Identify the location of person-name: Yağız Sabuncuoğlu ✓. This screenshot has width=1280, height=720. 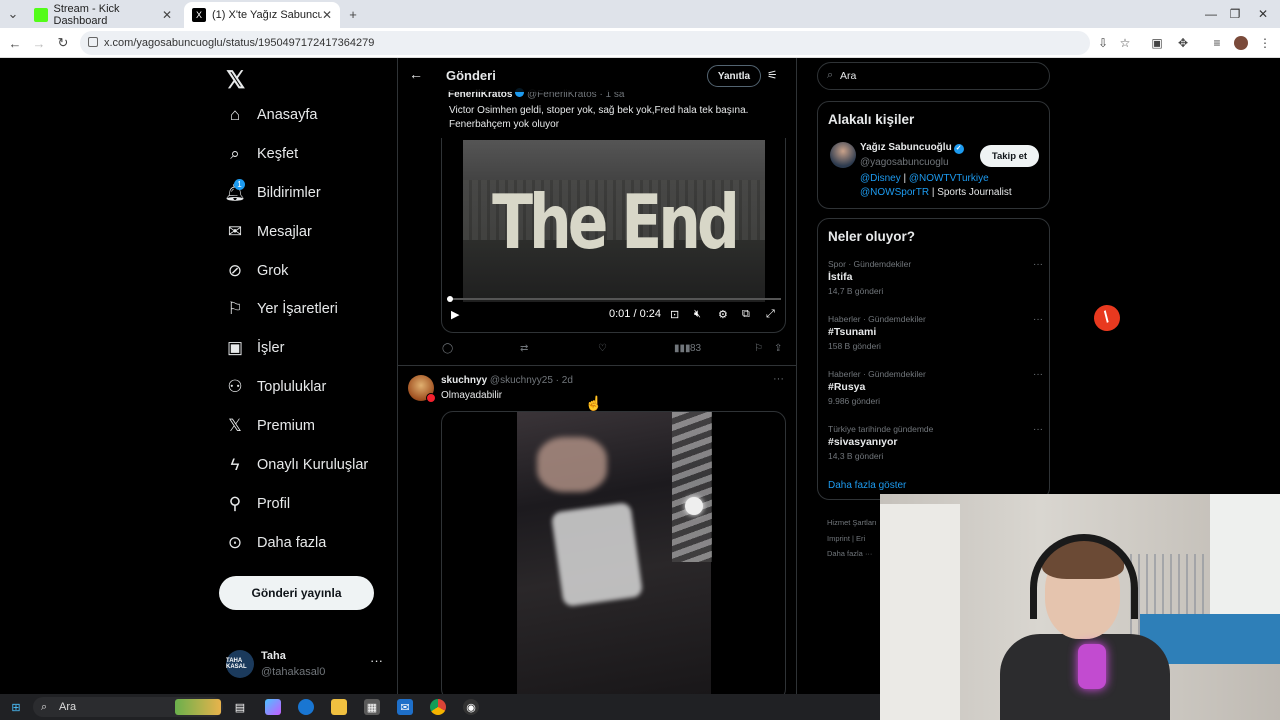
(912, 148).